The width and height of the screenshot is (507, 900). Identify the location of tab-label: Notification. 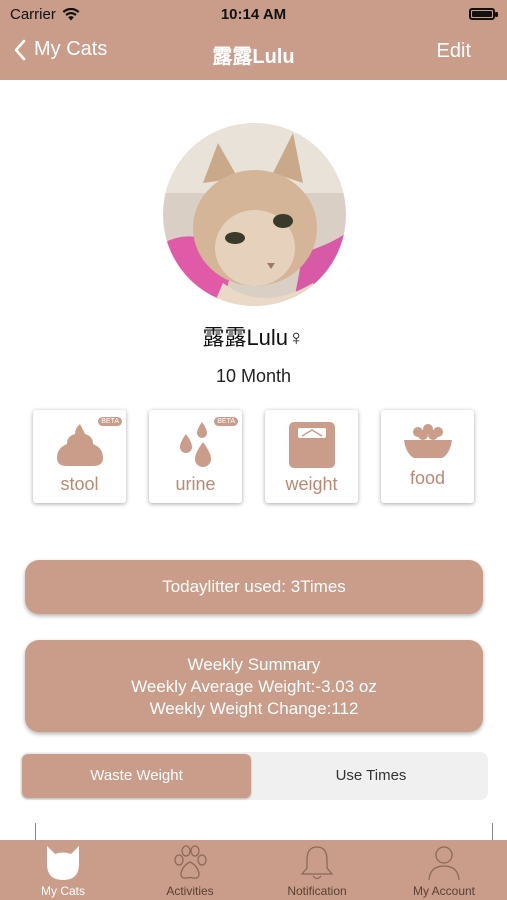
(317, 891).